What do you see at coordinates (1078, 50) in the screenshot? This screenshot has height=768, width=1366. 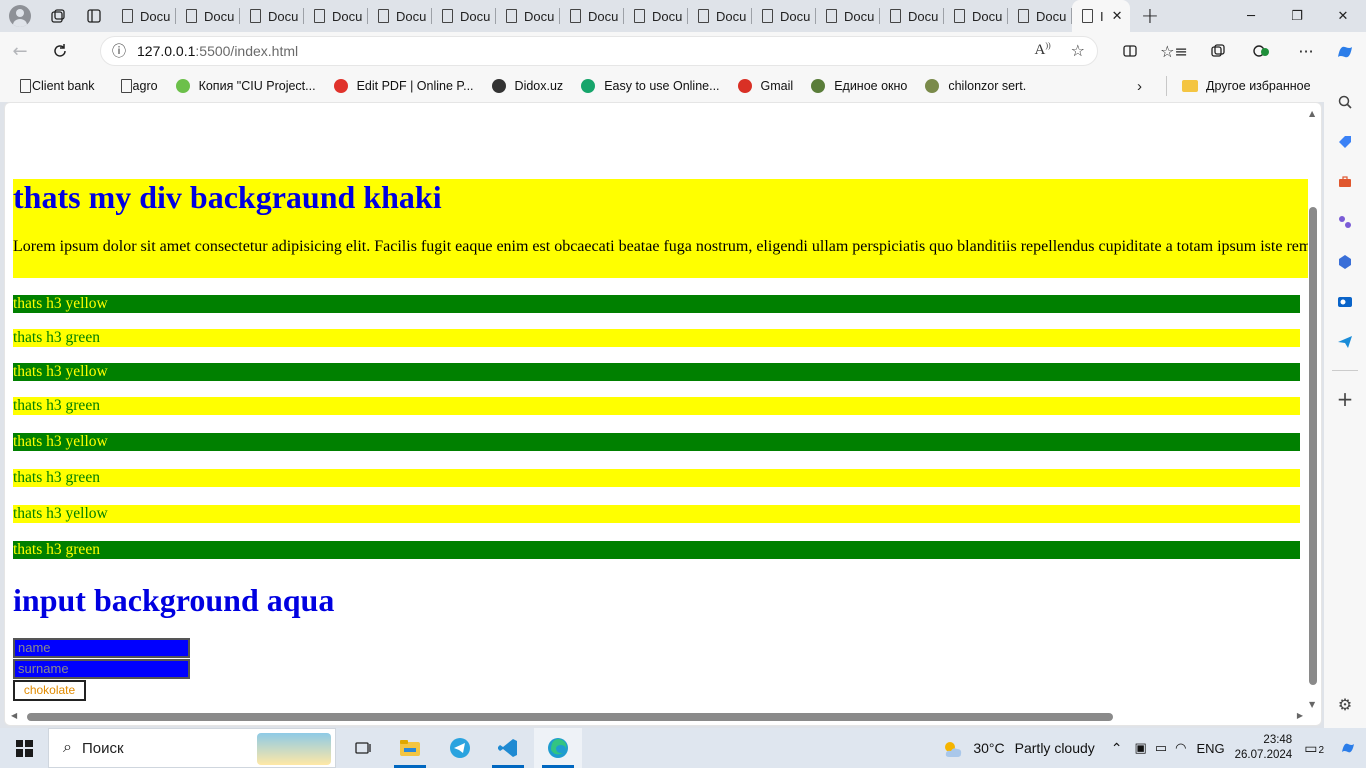 I see `favorite-star-icon: ☆` at bounding box center [1078, 50].